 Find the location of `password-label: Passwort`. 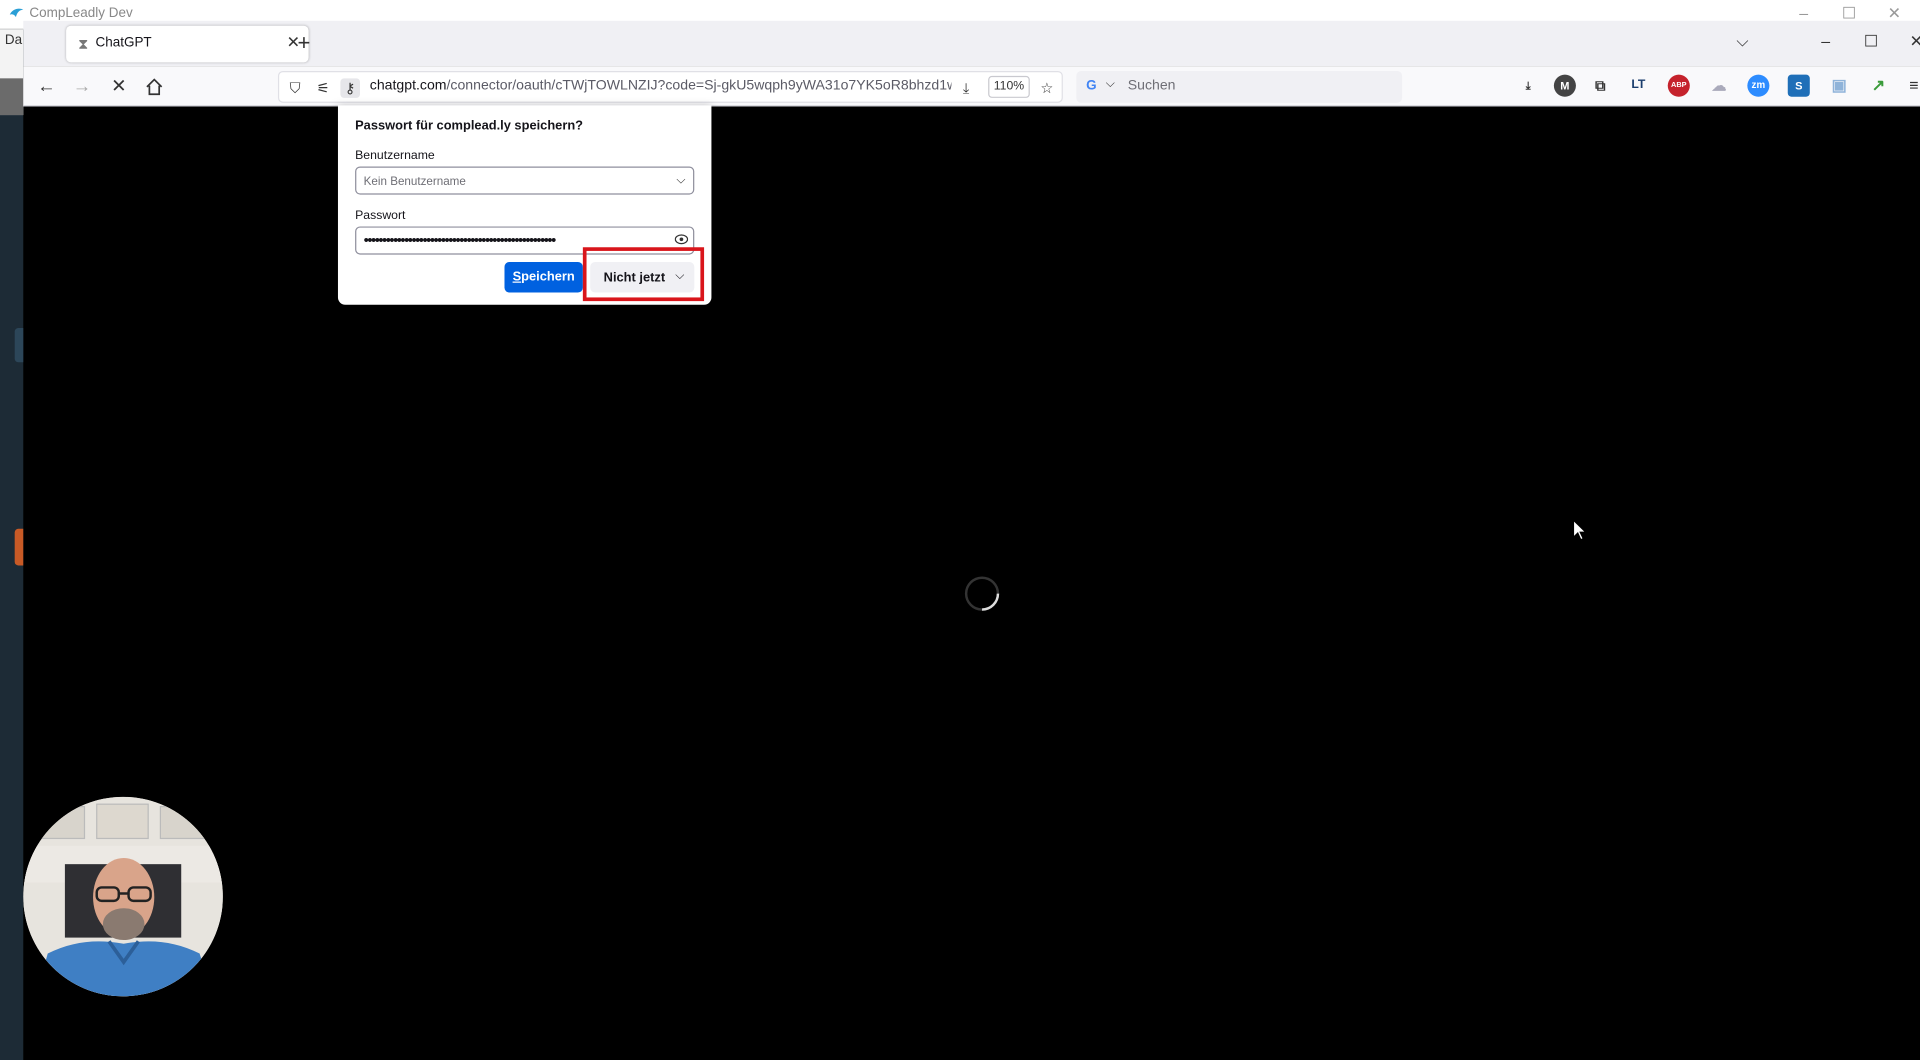

password-label: Passwort is located at coordinates (380, 216).